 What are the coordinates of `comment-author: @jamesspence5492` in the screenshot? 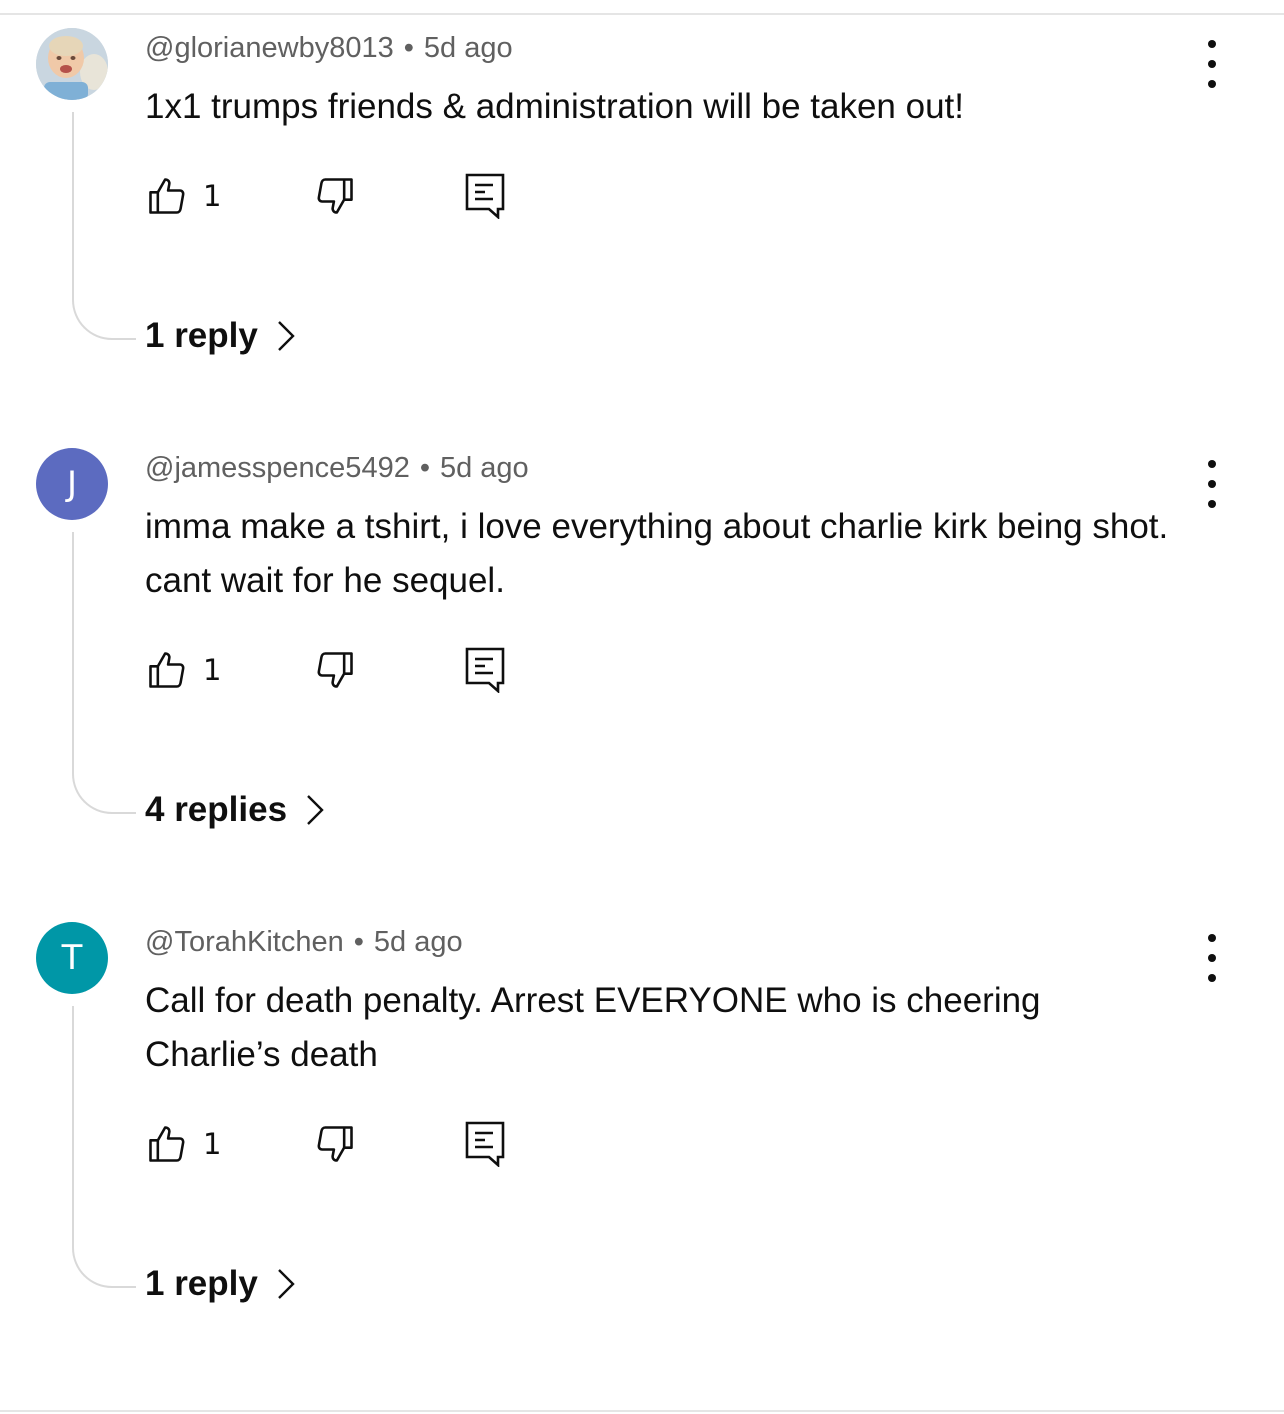 It's located at (277, 468).